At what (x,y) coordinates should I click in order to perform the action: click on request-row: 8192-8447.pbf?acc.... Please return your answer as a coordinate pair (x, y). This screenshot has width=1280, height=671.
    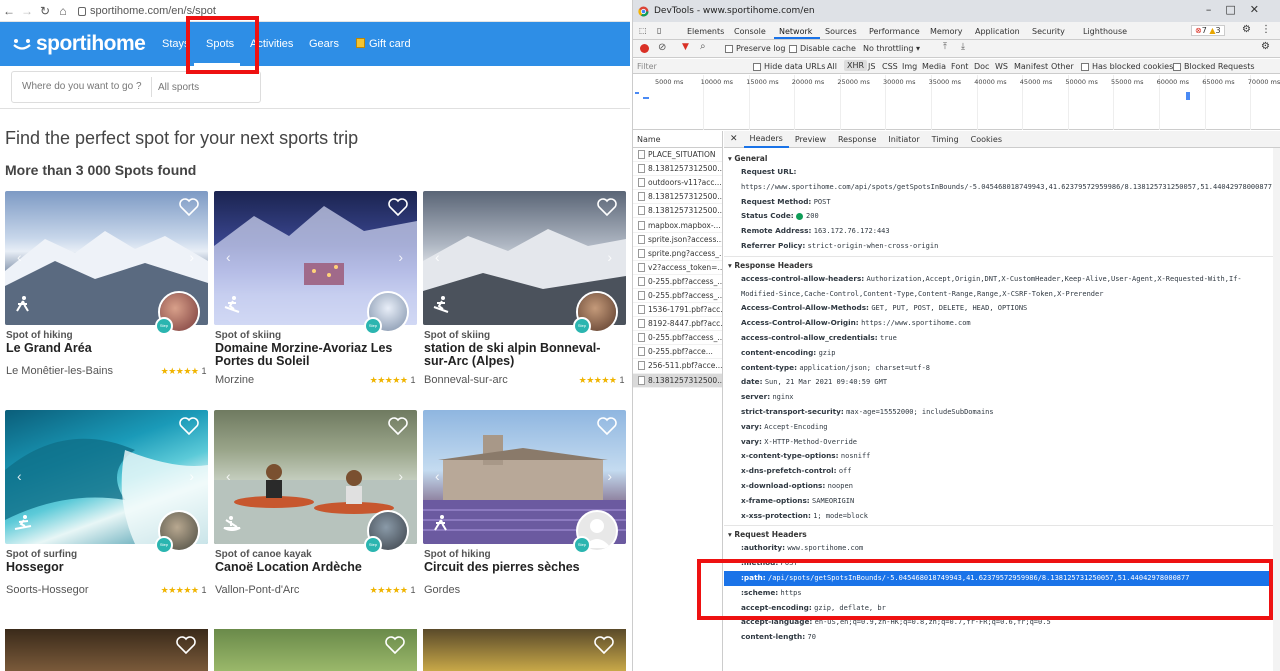
    Looking at the image, I should click on (677, 324).